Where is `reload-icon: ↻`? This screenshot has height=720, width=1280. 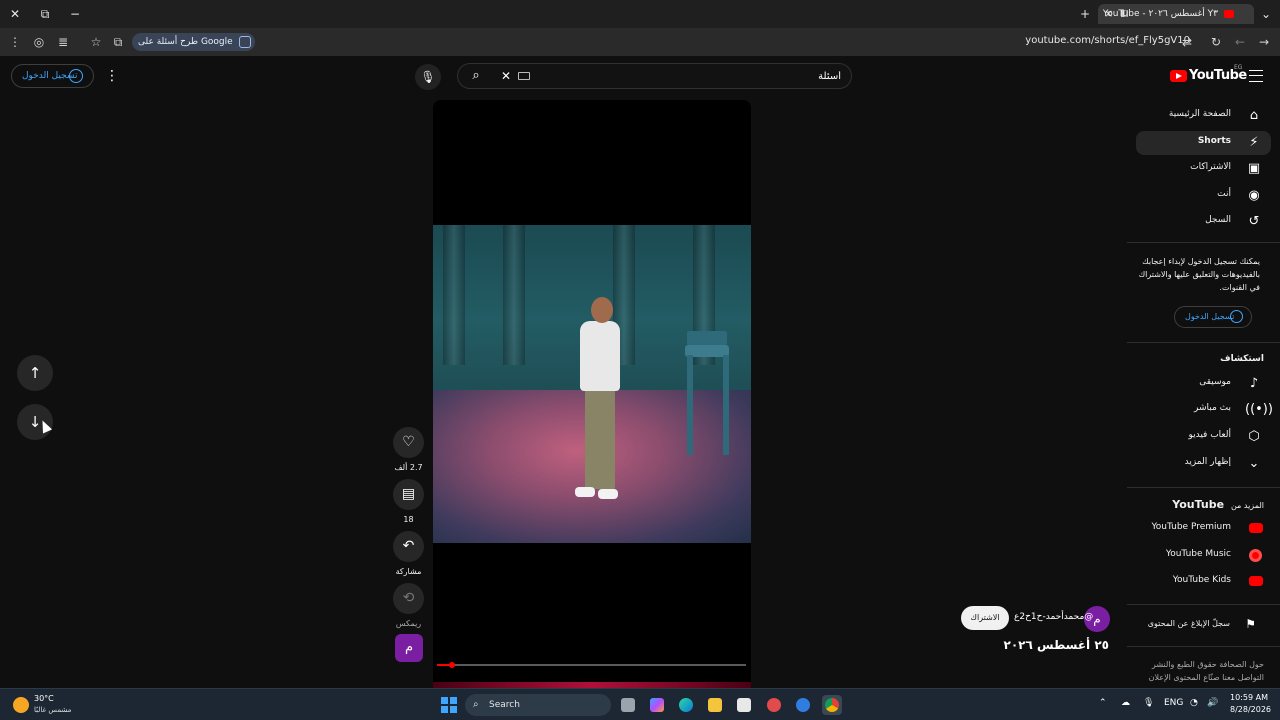 reload-icon: ↻ is located at coordinates (1216, 42).